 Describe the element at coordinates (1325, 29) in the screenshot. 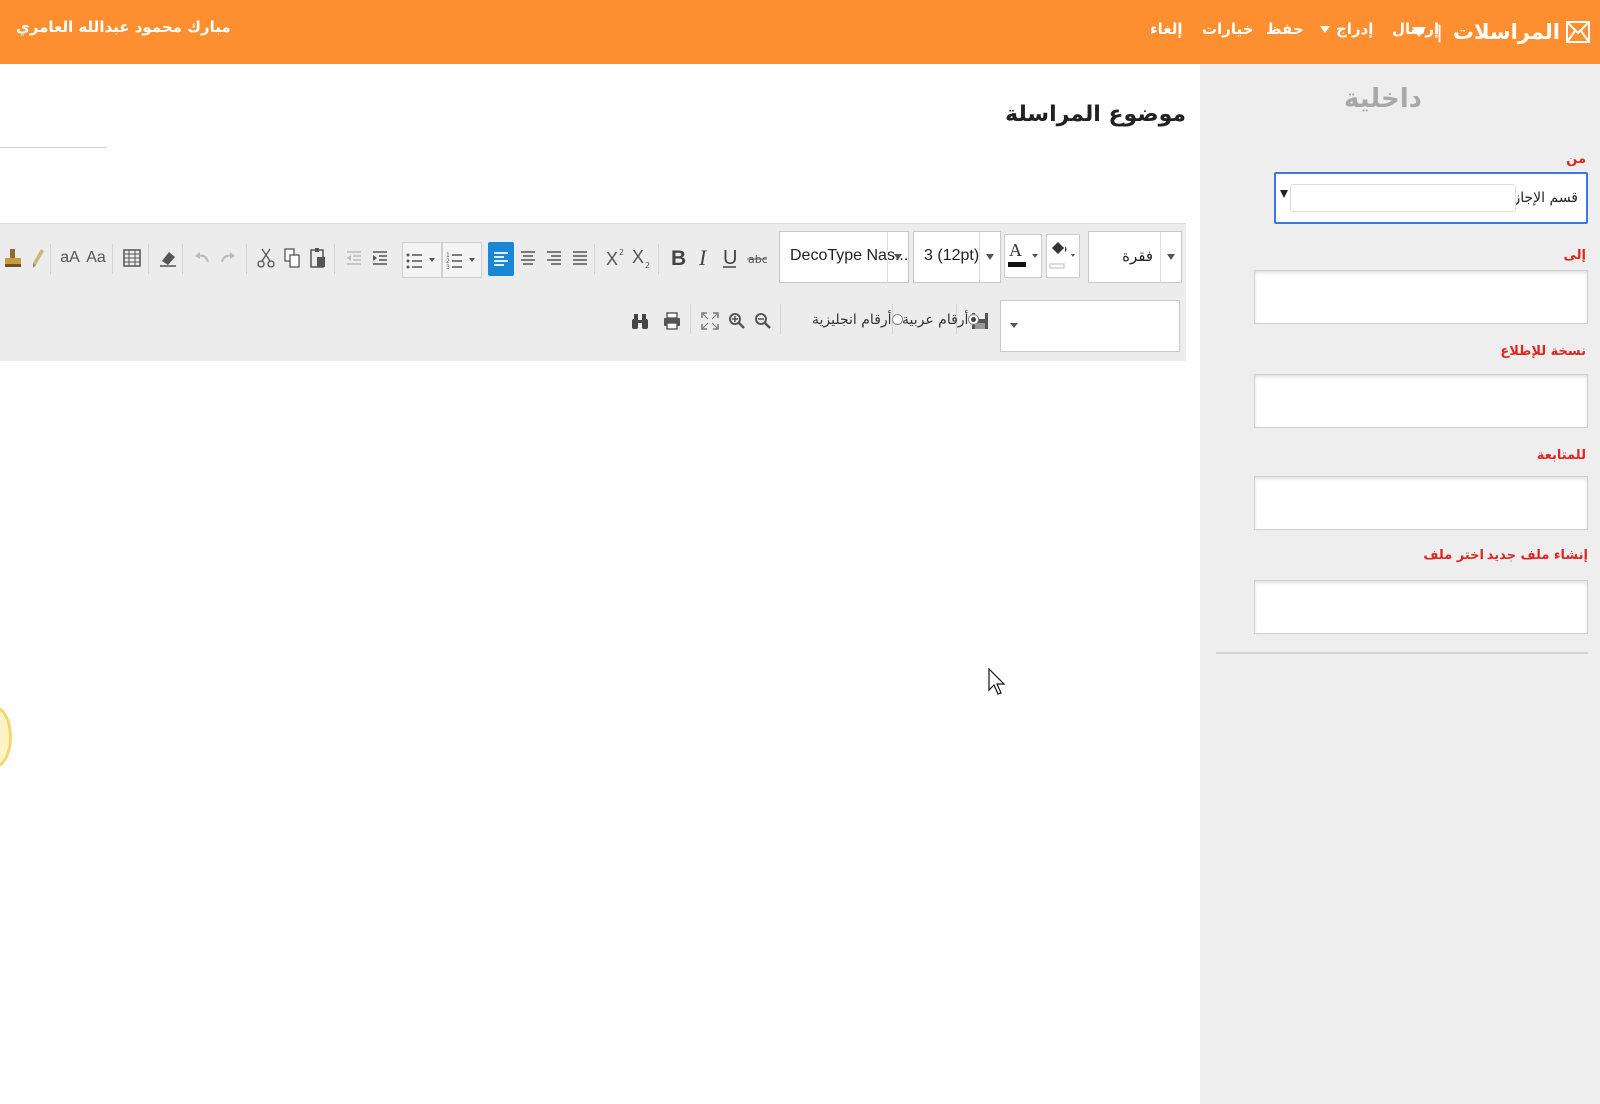

I see `insert-caret-icon` at that location.